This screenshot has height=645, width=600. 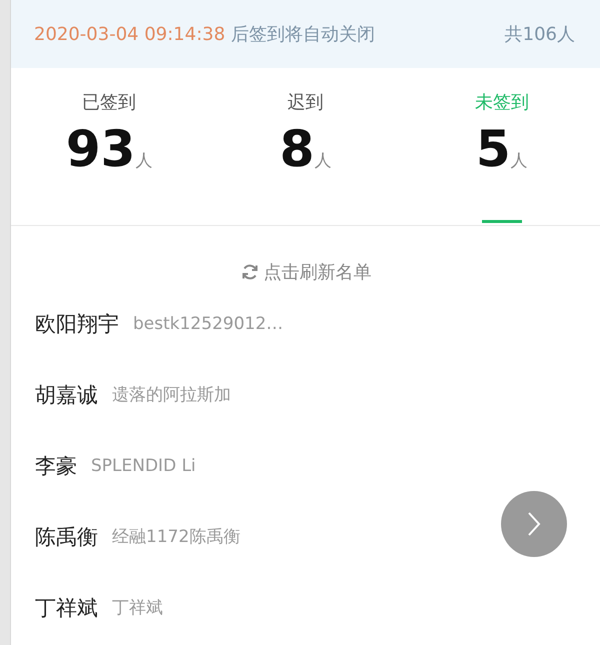 I want to click on stat-tab: 未签到 5 人, so click(x=502, y=146).